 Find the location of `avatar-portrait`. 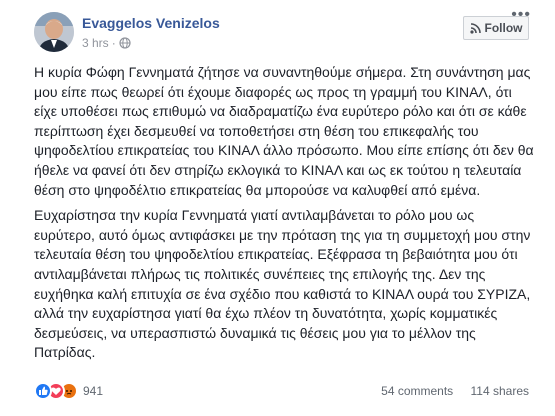

avatar-portrait is located at coordinates (54, 32).